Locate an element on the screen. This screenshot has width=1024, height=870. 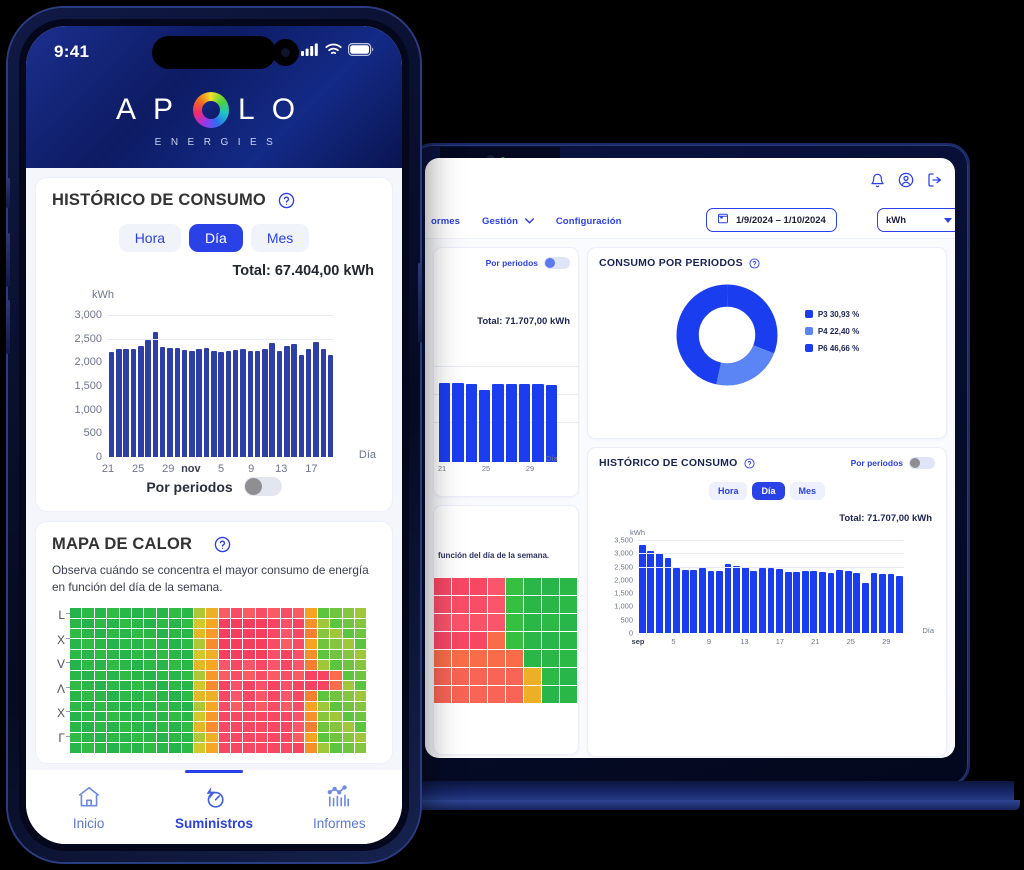
bell-icon is located at coordinates (877, 180).